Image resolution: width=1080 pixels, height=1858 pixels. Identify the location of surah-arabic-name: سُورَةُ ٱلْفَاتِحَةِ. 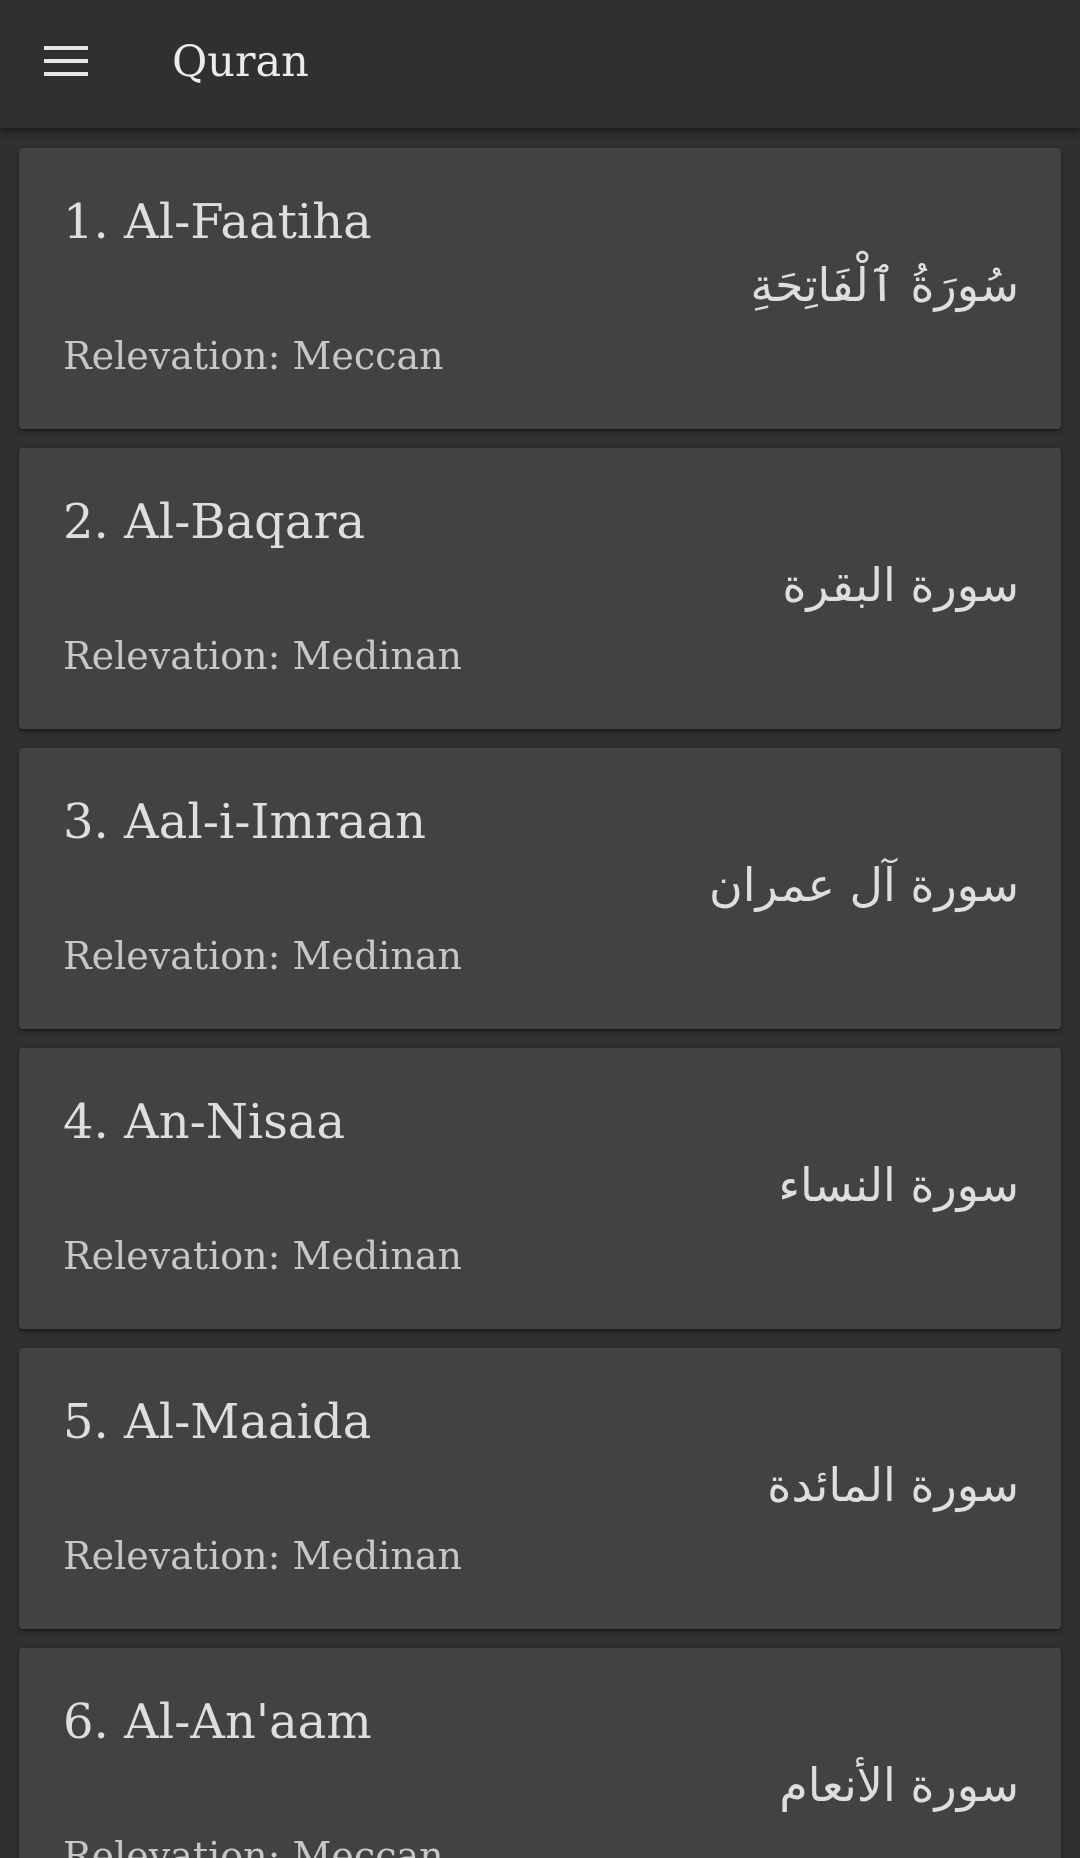
(884, 285).